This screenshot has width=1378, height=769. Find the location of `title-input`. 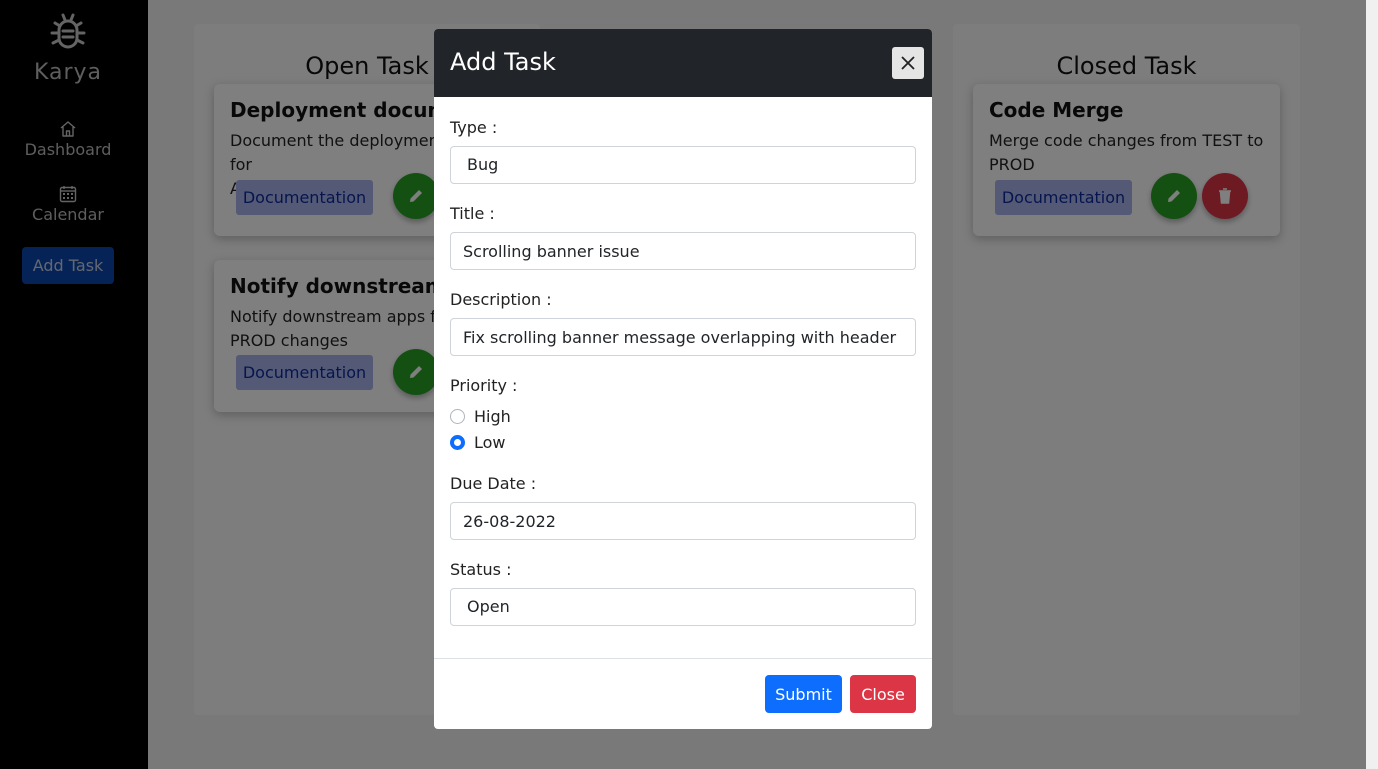

title-input is located at coordinates (683, 251).